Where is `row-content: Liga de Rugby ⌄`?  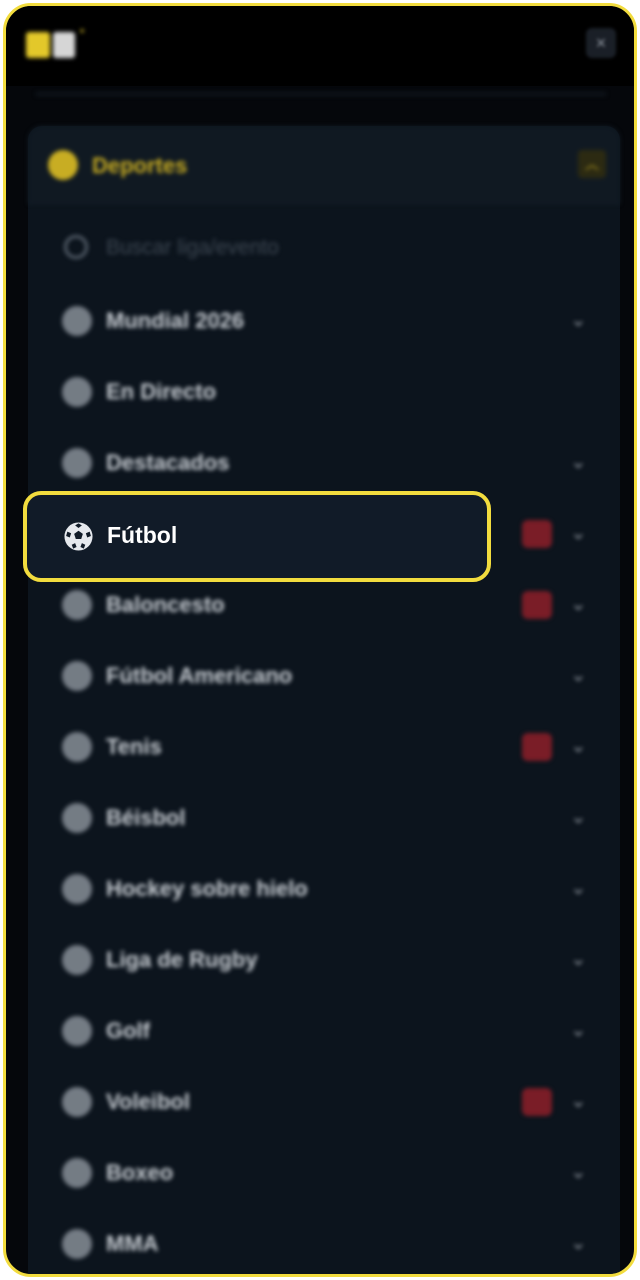
row-content: Liga de Rugby ⌄ is located at coordinates (324, 960).